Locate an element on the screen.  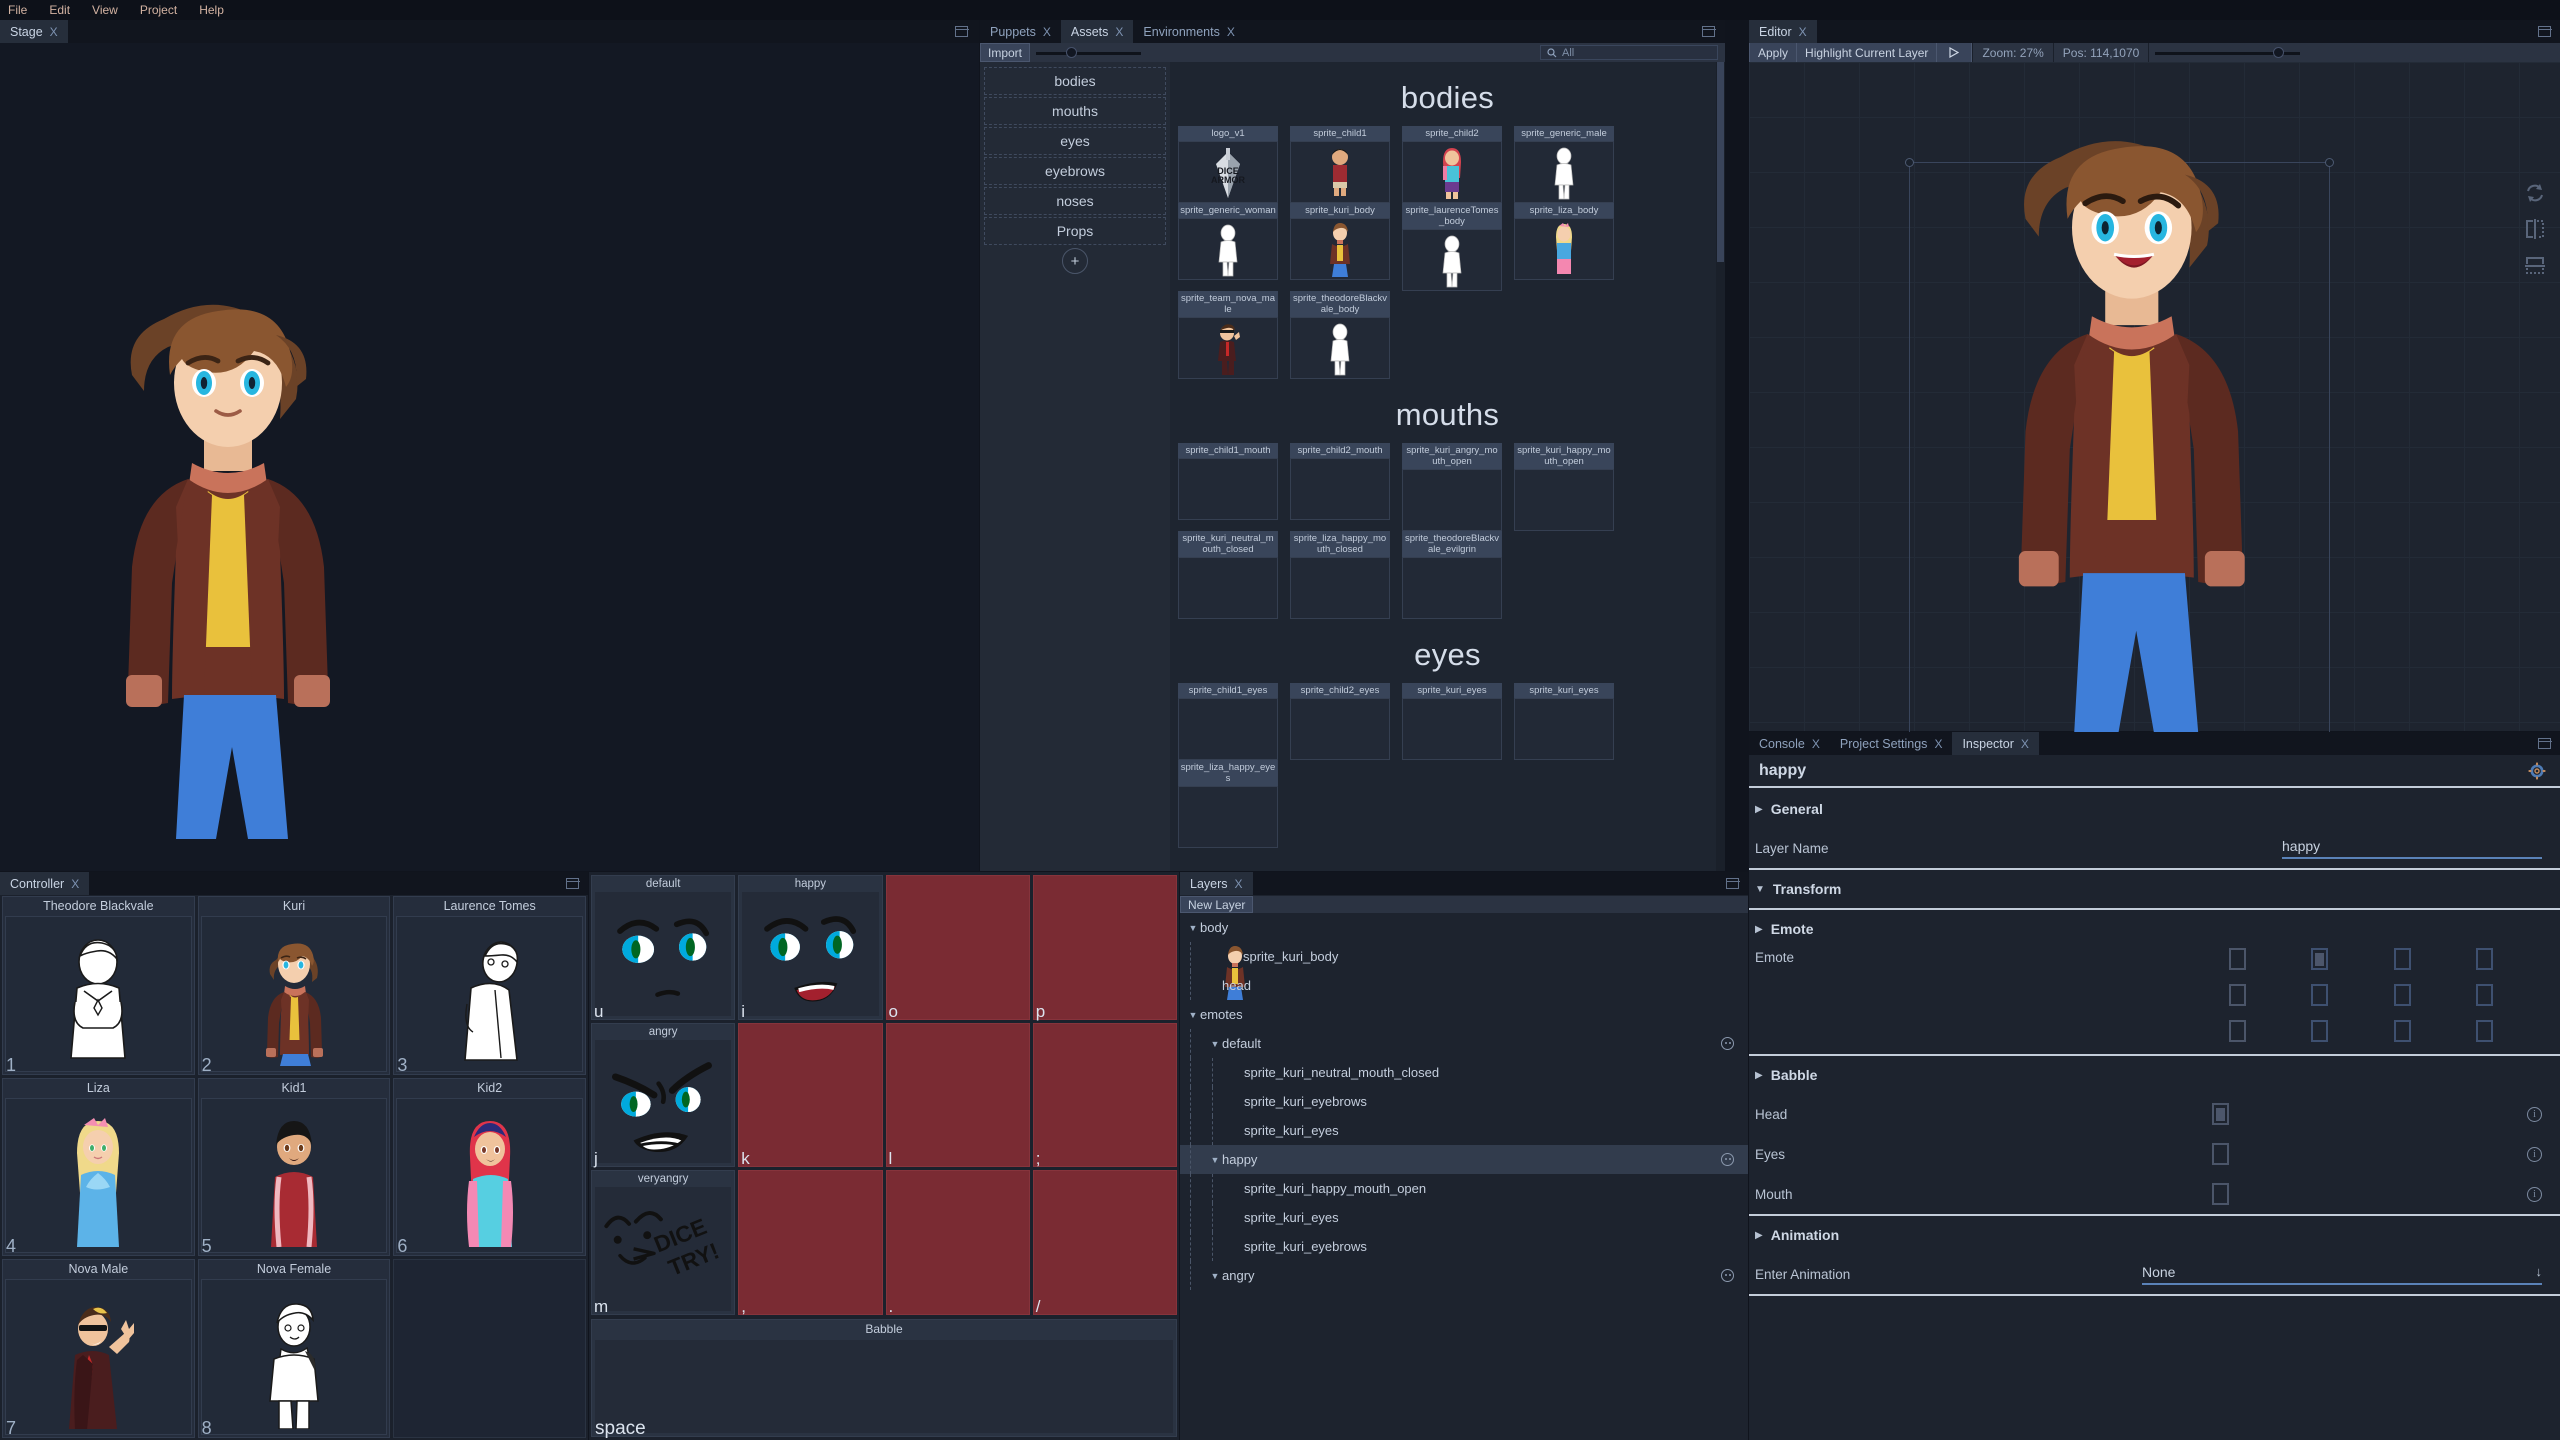
tab-stage: Stage X is located at coordinates (34, 31).